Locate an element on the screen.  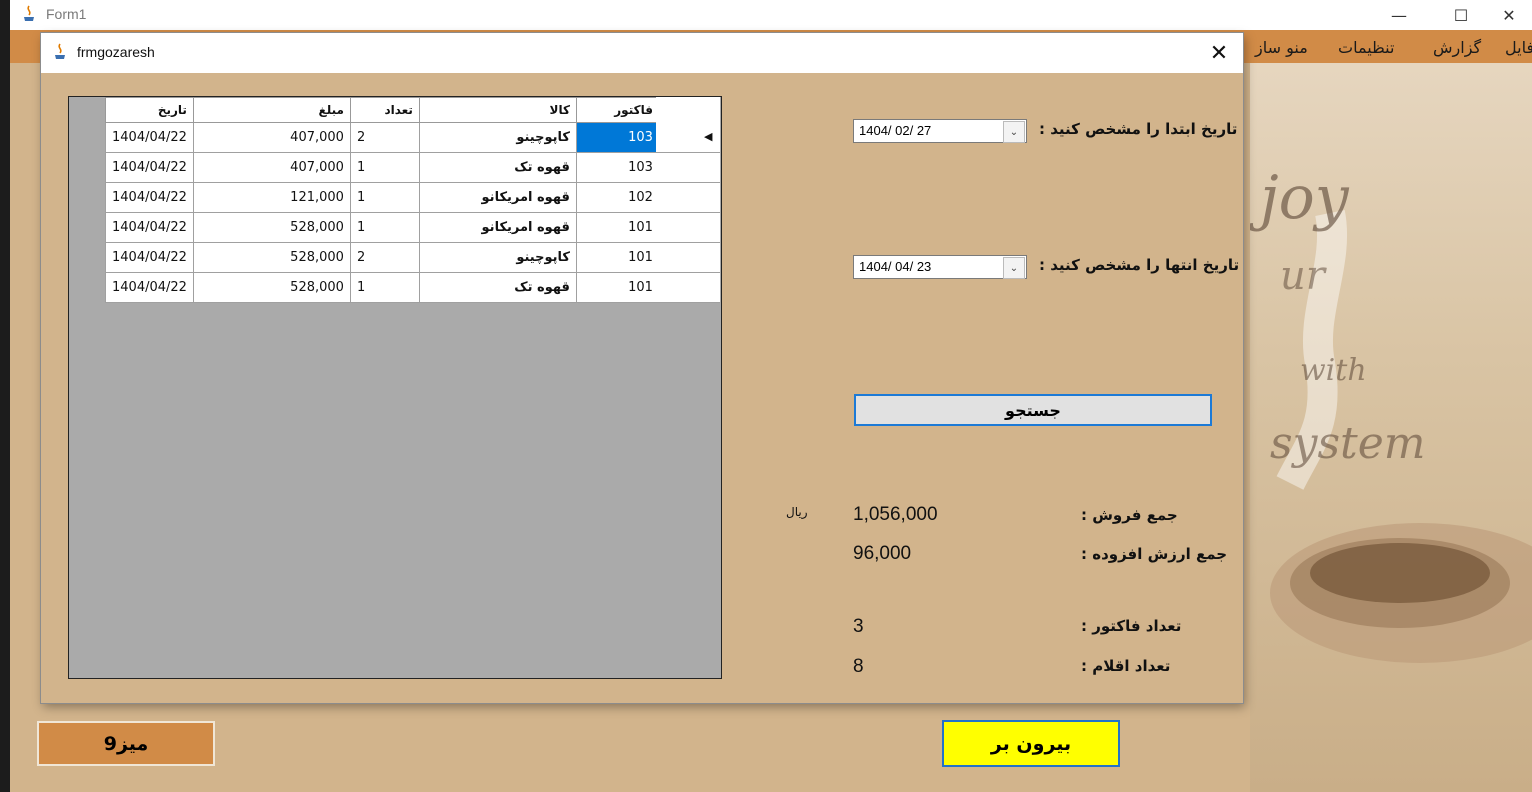
grid-header-row: تاریخ مبلغ تعداد کالا فاکتور is located at coordinates (382, 110).